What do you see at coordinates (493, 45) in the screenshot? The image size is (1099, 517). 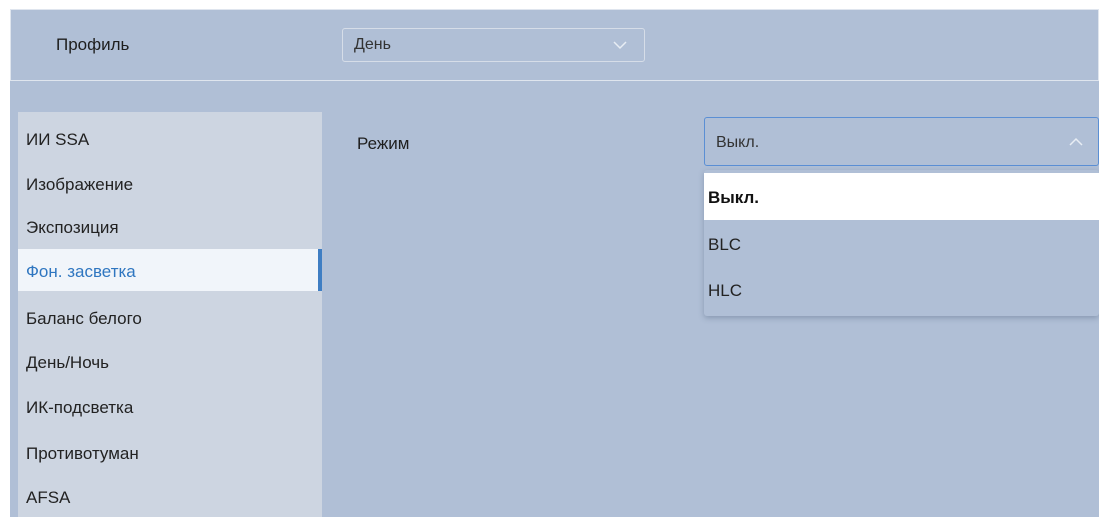 I see `profile-select: День` at bounding box center [493, 45].